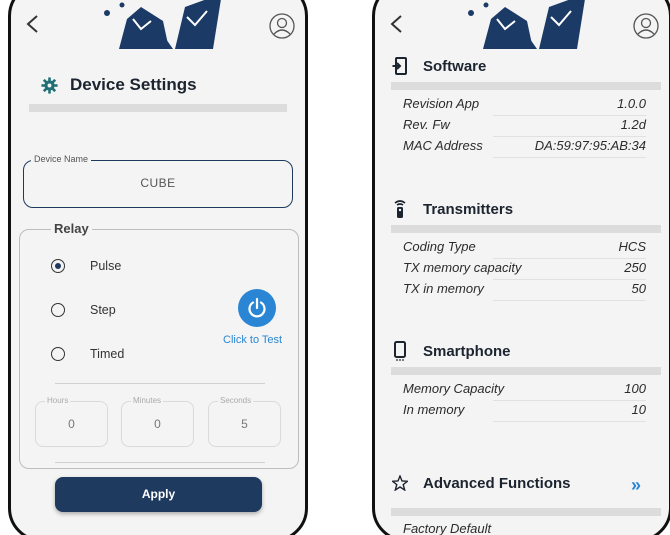 This screenshot has height=535, width=670. I want to click on info-value: 50, so click(638, 288).